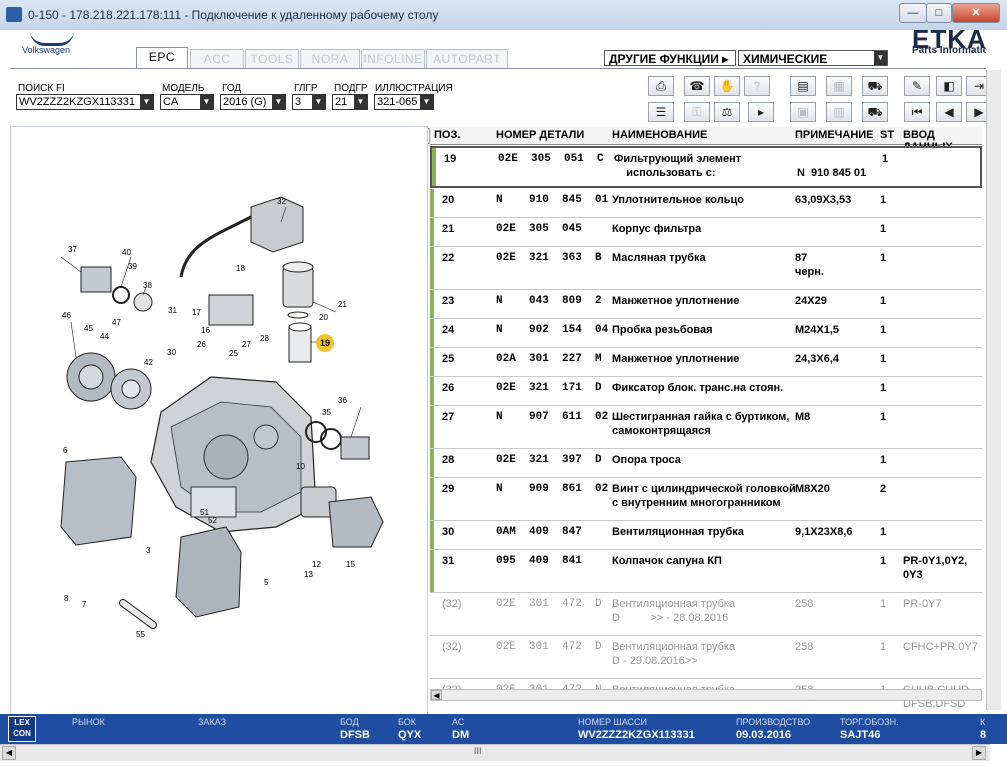 The image size is (1007, 768). I want to click on vertical-scrollbar, so click(993, 390).